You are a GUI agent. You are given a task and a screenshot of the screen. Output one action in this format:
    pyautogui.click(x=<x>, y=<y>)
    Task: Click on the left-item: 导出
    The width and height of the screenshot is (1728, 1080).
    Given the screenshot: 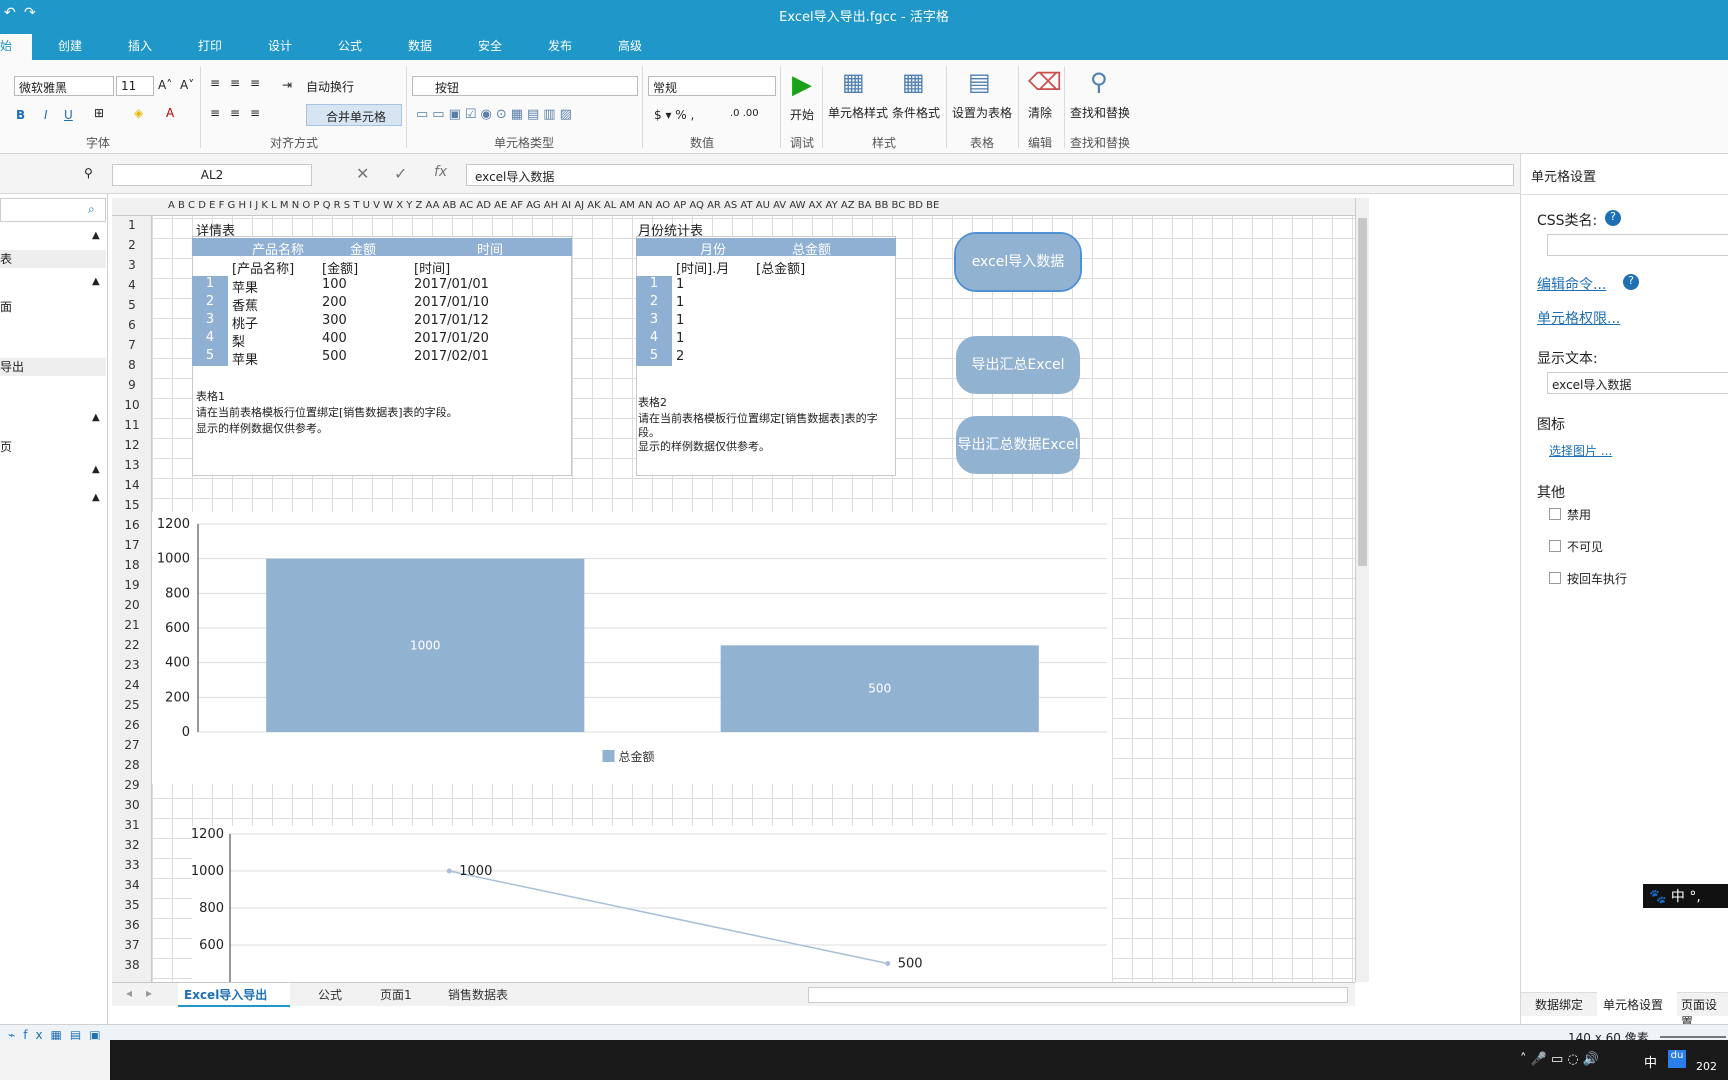 What is the action you would take?
    pyautogui.click(x=53, y=367)
    